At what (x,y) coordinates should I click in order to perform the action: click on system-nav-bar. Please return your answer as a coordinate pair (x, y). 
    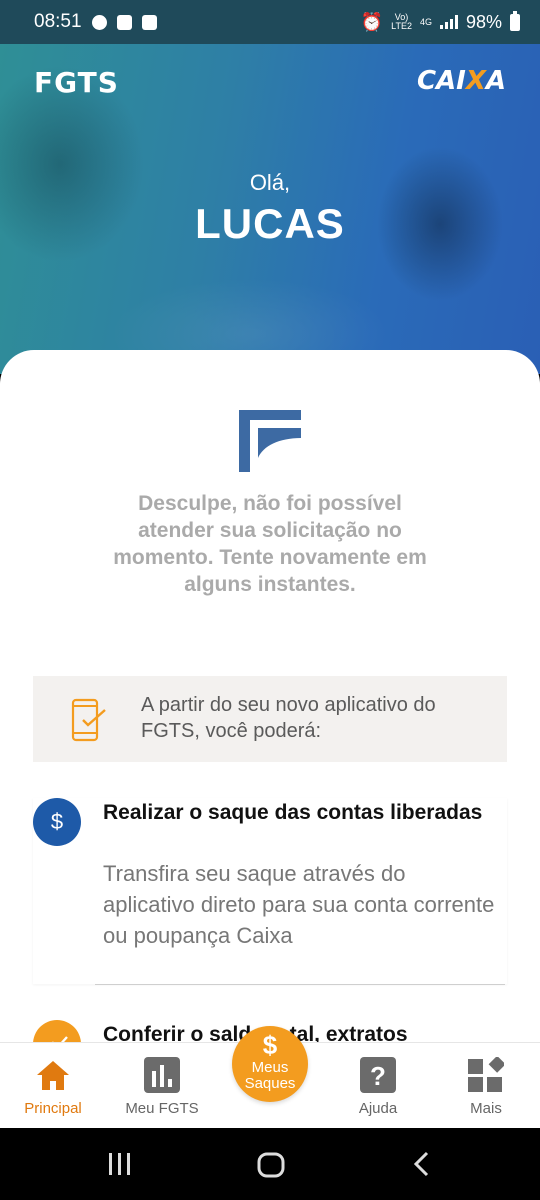
    Looking at the image, I should click on (270, 1164).